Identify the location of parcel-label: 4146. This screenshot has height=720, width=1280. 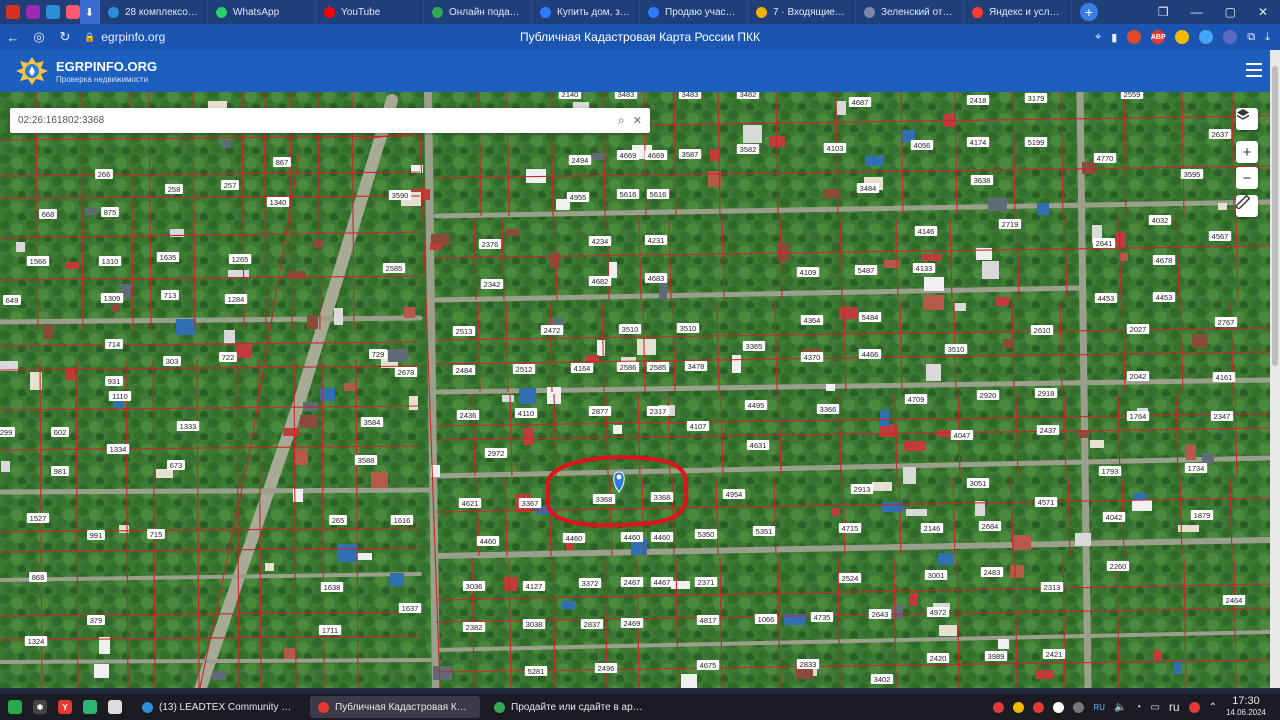
(926, 231).